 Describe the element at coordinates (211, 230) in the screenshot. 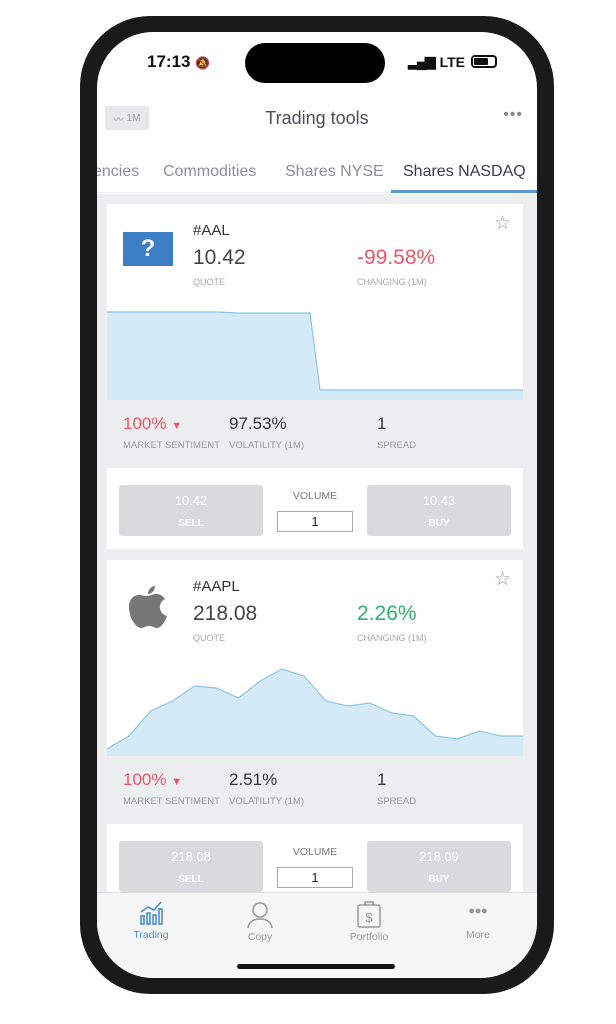

I see `symbol: #AAL` at that location.